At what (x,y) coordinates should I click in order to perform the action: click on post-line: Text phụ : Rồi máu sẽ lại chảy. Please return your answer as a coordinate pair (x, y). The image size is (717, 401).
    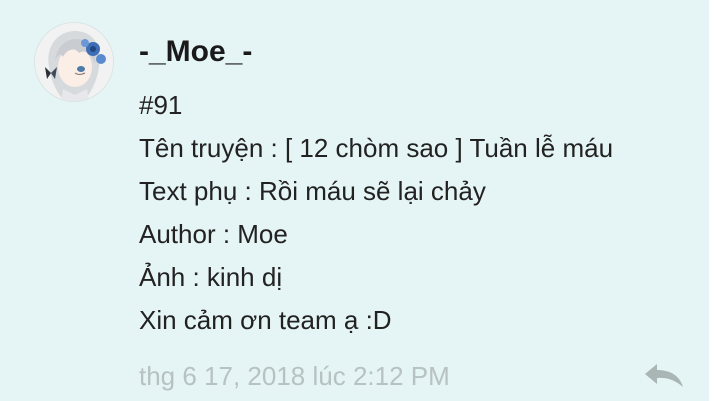
    Looking at the image, I should click on (312, 191).